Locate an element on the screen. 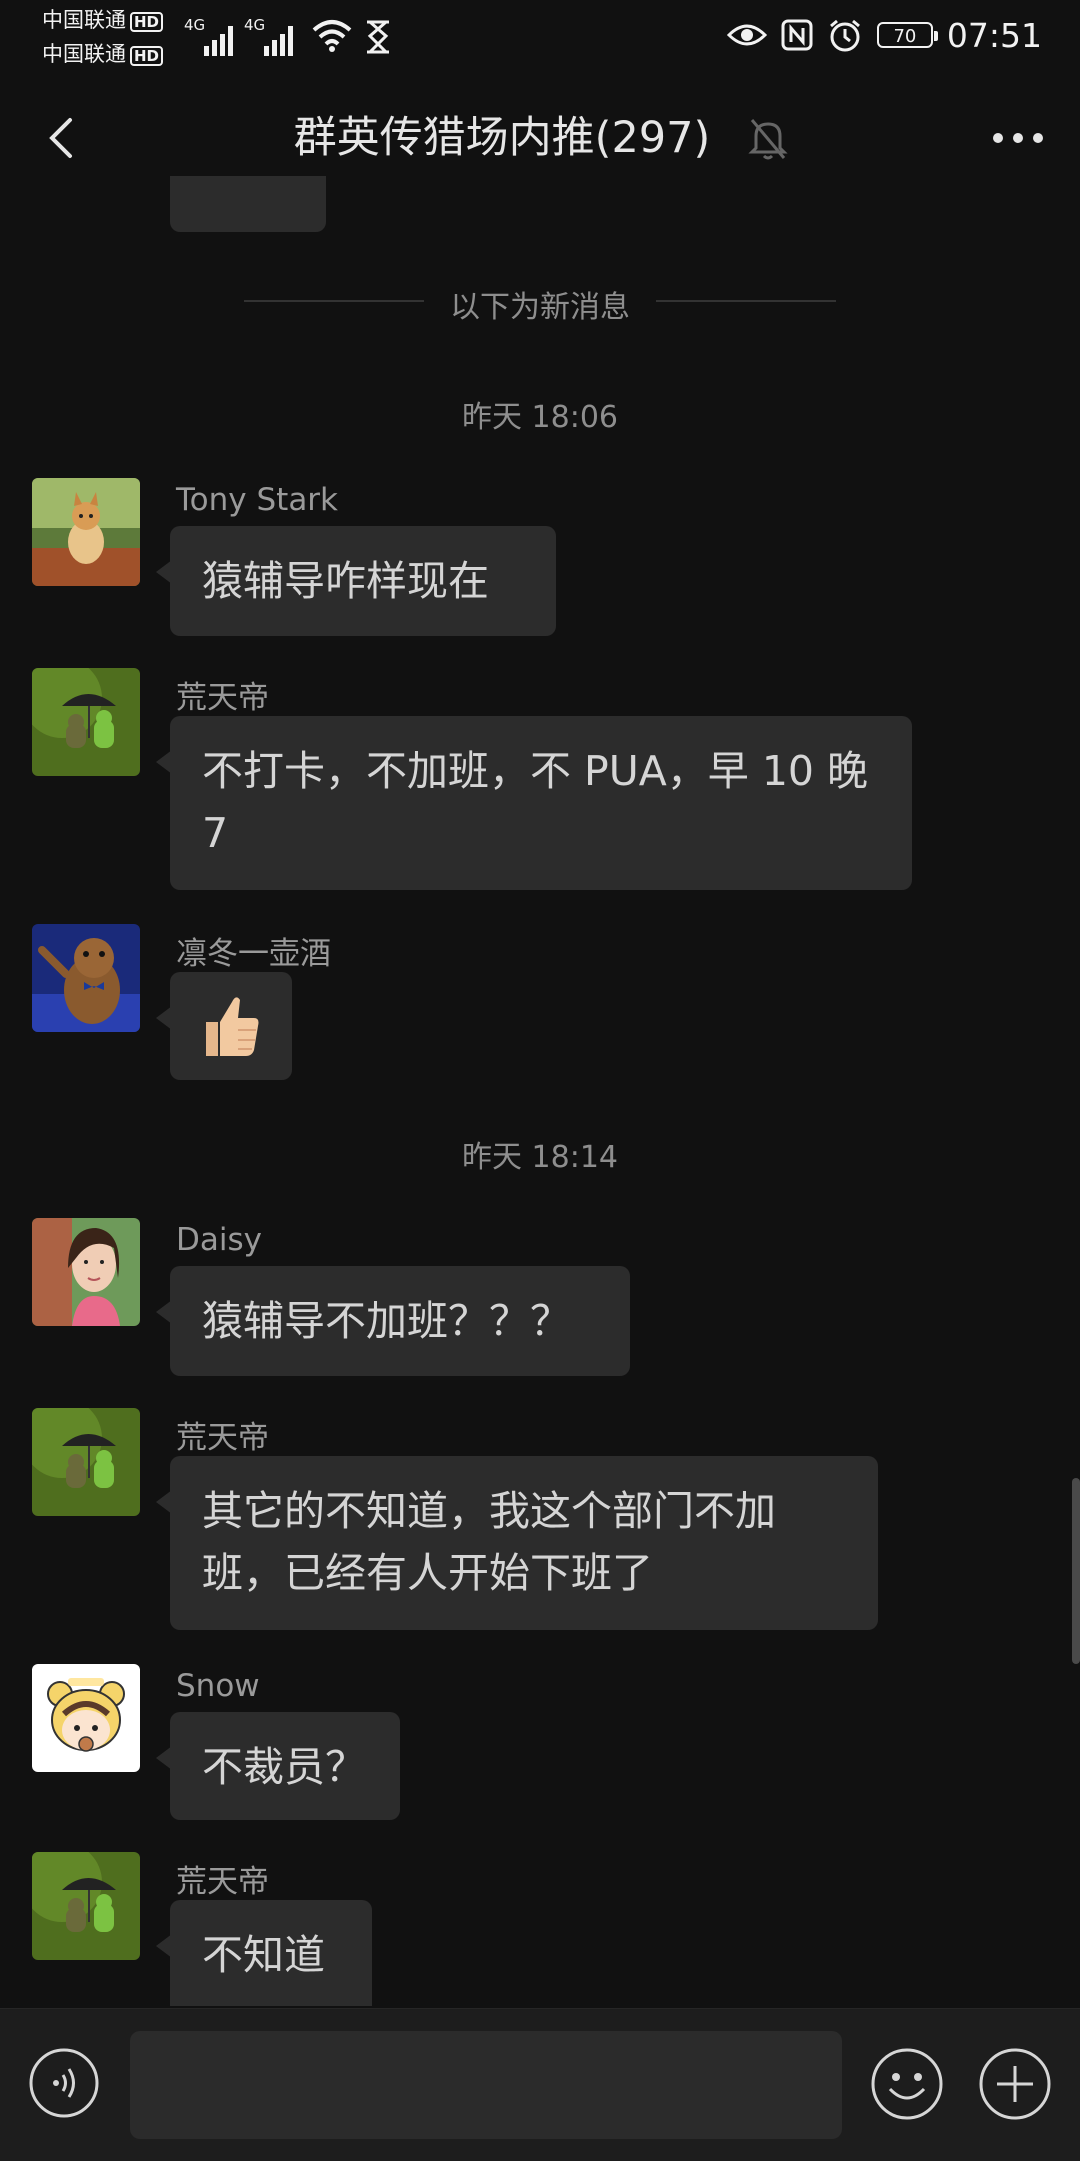 Image resolution: width=1080 pixels, height=2161 pixels. mute-bell-icon is located at coordinates (768, 139).